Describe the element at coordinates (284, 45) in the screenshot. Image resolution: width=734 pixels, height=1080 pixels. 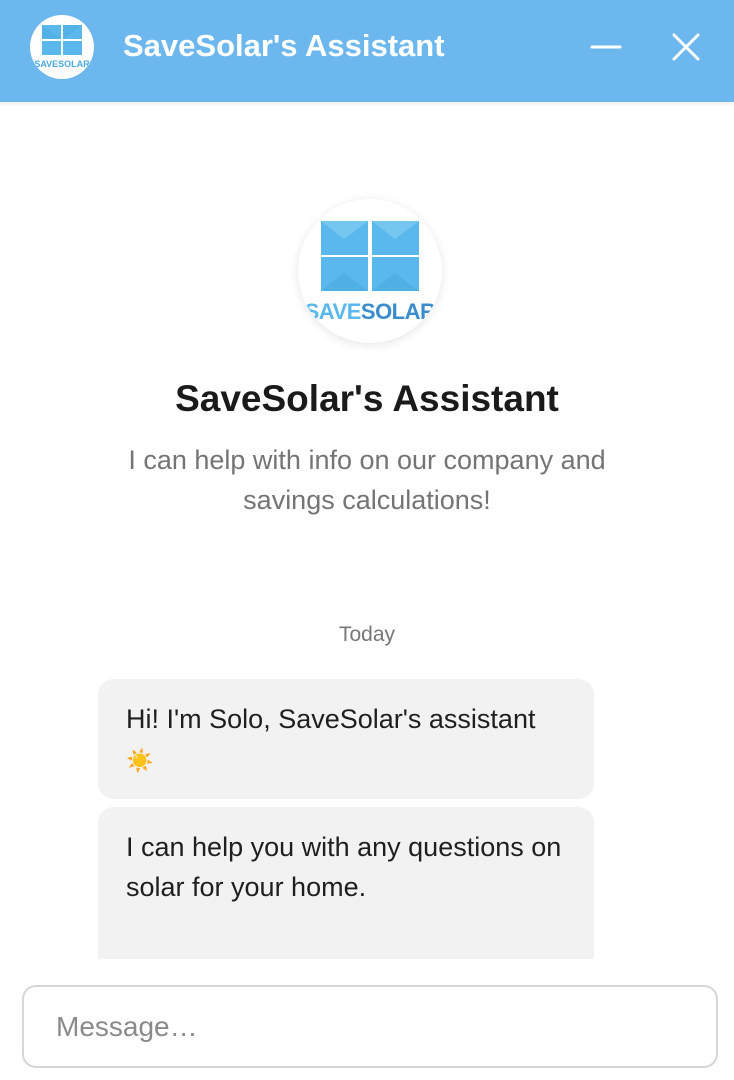
I see `header-title: SaveSolar's Assistant` at that location.